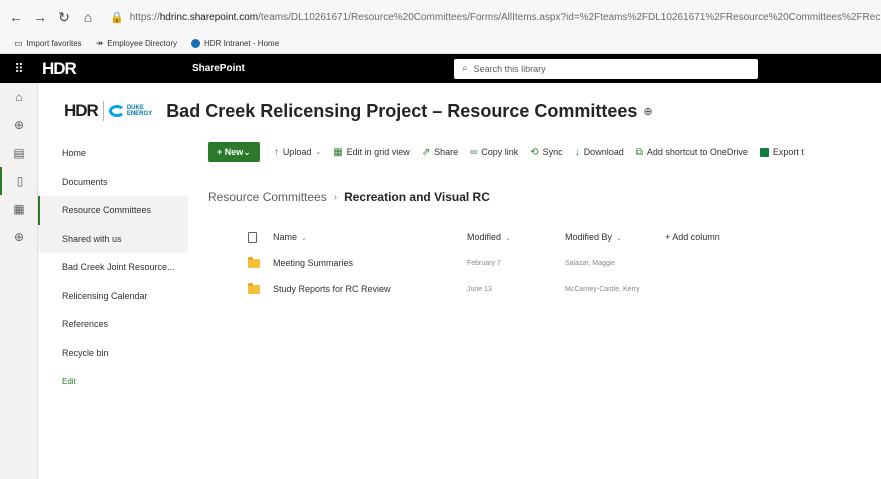 The width and height of the screenshot is (881, 479). What do you see at coordinates (479, 289) in the screenshot?
I see `row-modified: June 13` at bounding box center [479, 289].